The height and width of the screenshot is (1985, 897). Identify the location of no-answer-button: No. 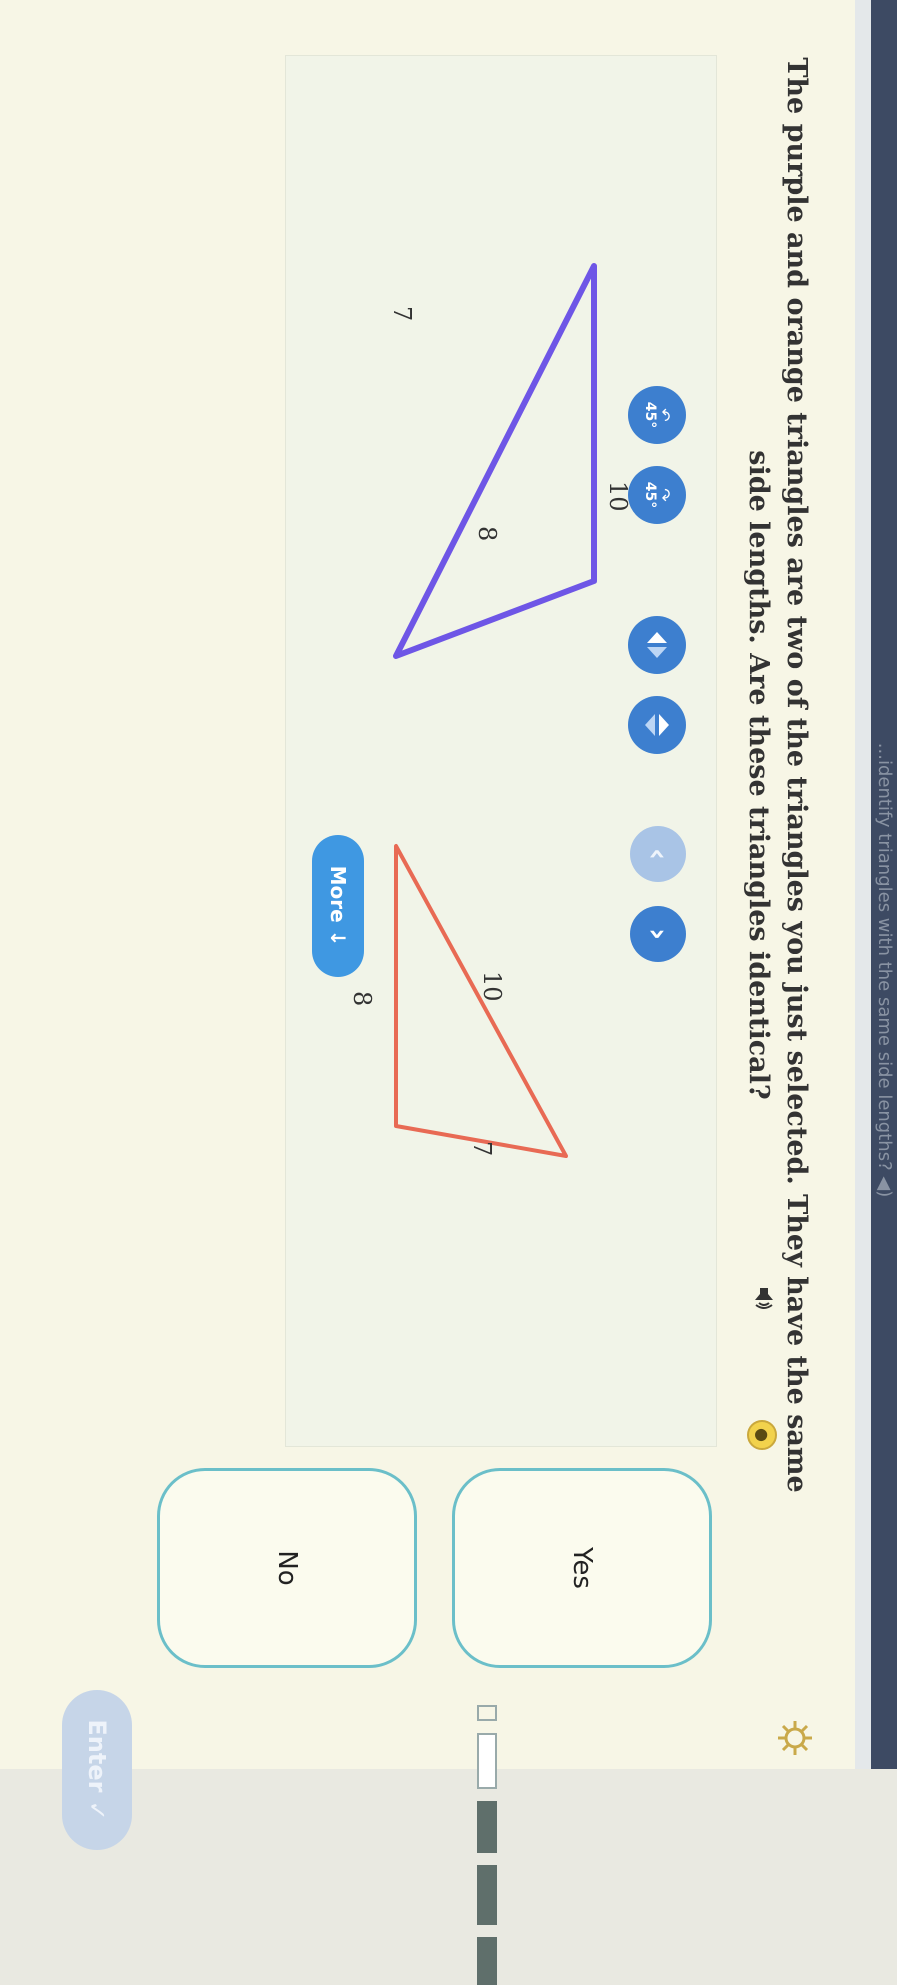
(287, 1568).